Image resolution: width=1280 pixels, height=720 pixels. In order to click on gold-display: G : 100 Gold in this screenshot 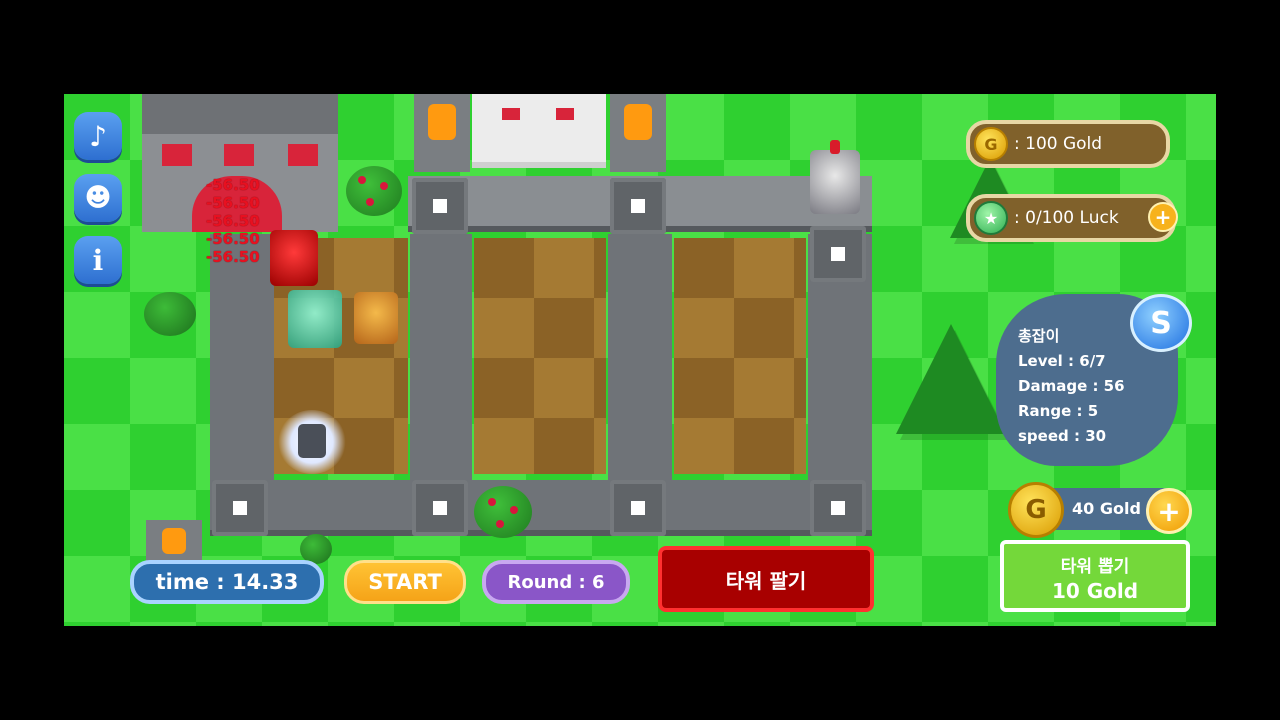, I will do `click(1068, 144)`.